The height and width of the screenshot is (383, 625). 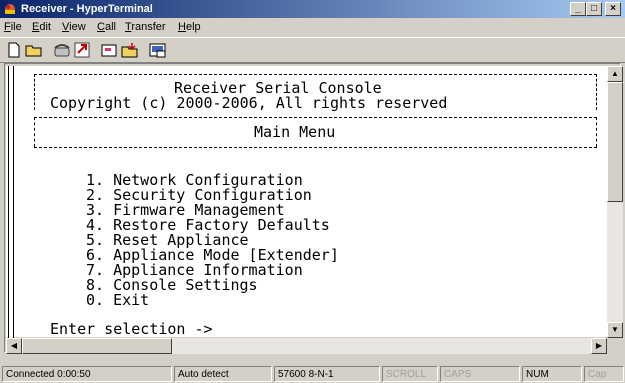 I want to click on menu-view: View, so click(x=74, y=27).